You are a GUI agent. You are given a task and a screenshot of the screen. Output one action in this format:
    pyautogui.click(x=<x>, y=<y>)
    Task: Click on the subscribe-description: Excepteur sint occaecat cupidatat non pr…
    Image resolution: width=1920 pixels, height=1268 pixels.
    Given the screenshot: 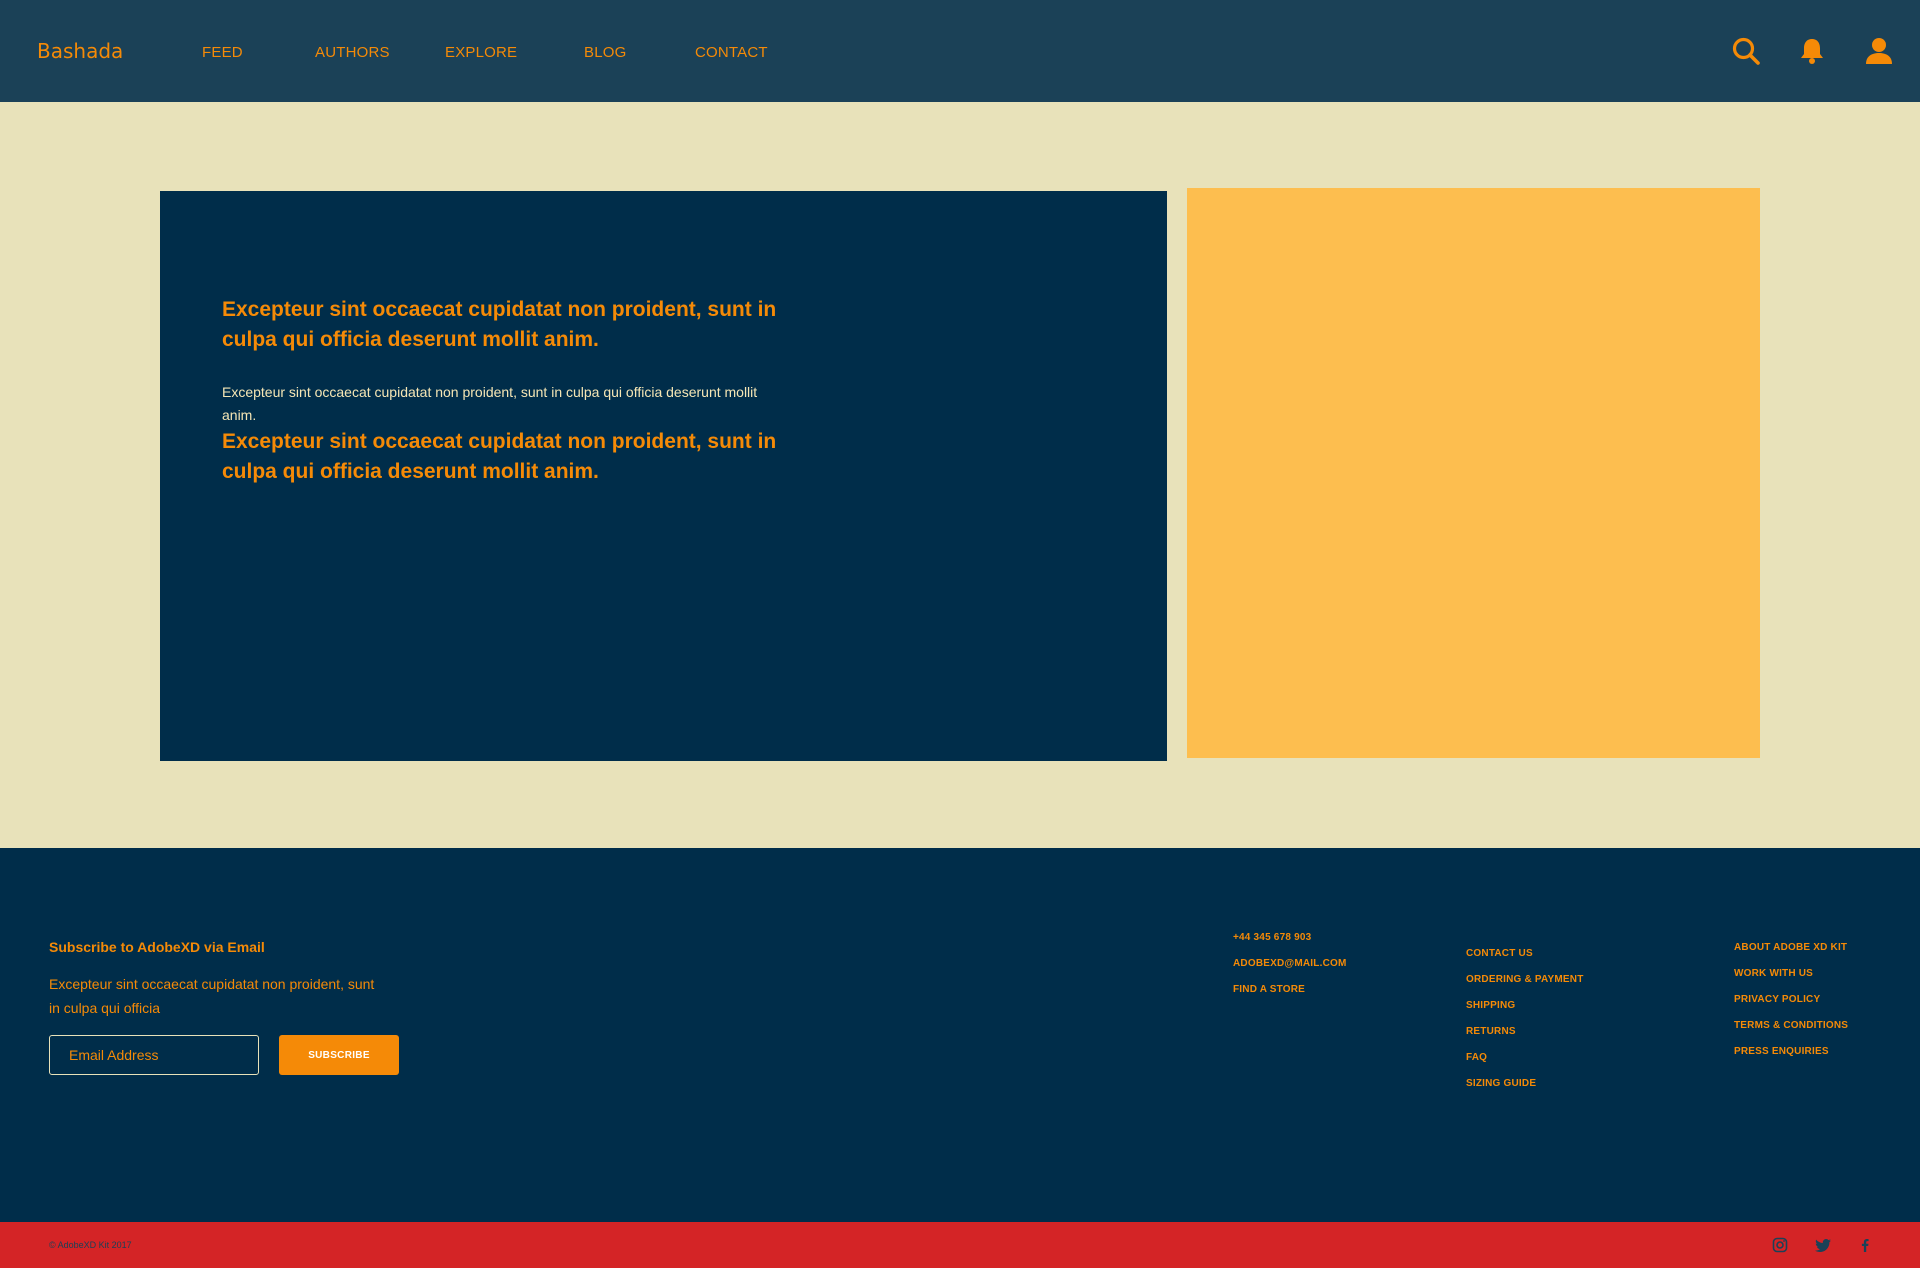 What is the action you would take?
    pyautogui.click(x=212, y=996)
    